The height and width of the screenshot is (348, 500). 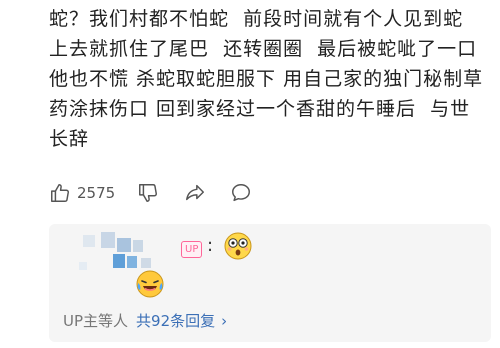 What do you see at coordinates (96, 321) in the screenshot?
I see `reply-authors: UP主等人` at bounding box center [96, 321].